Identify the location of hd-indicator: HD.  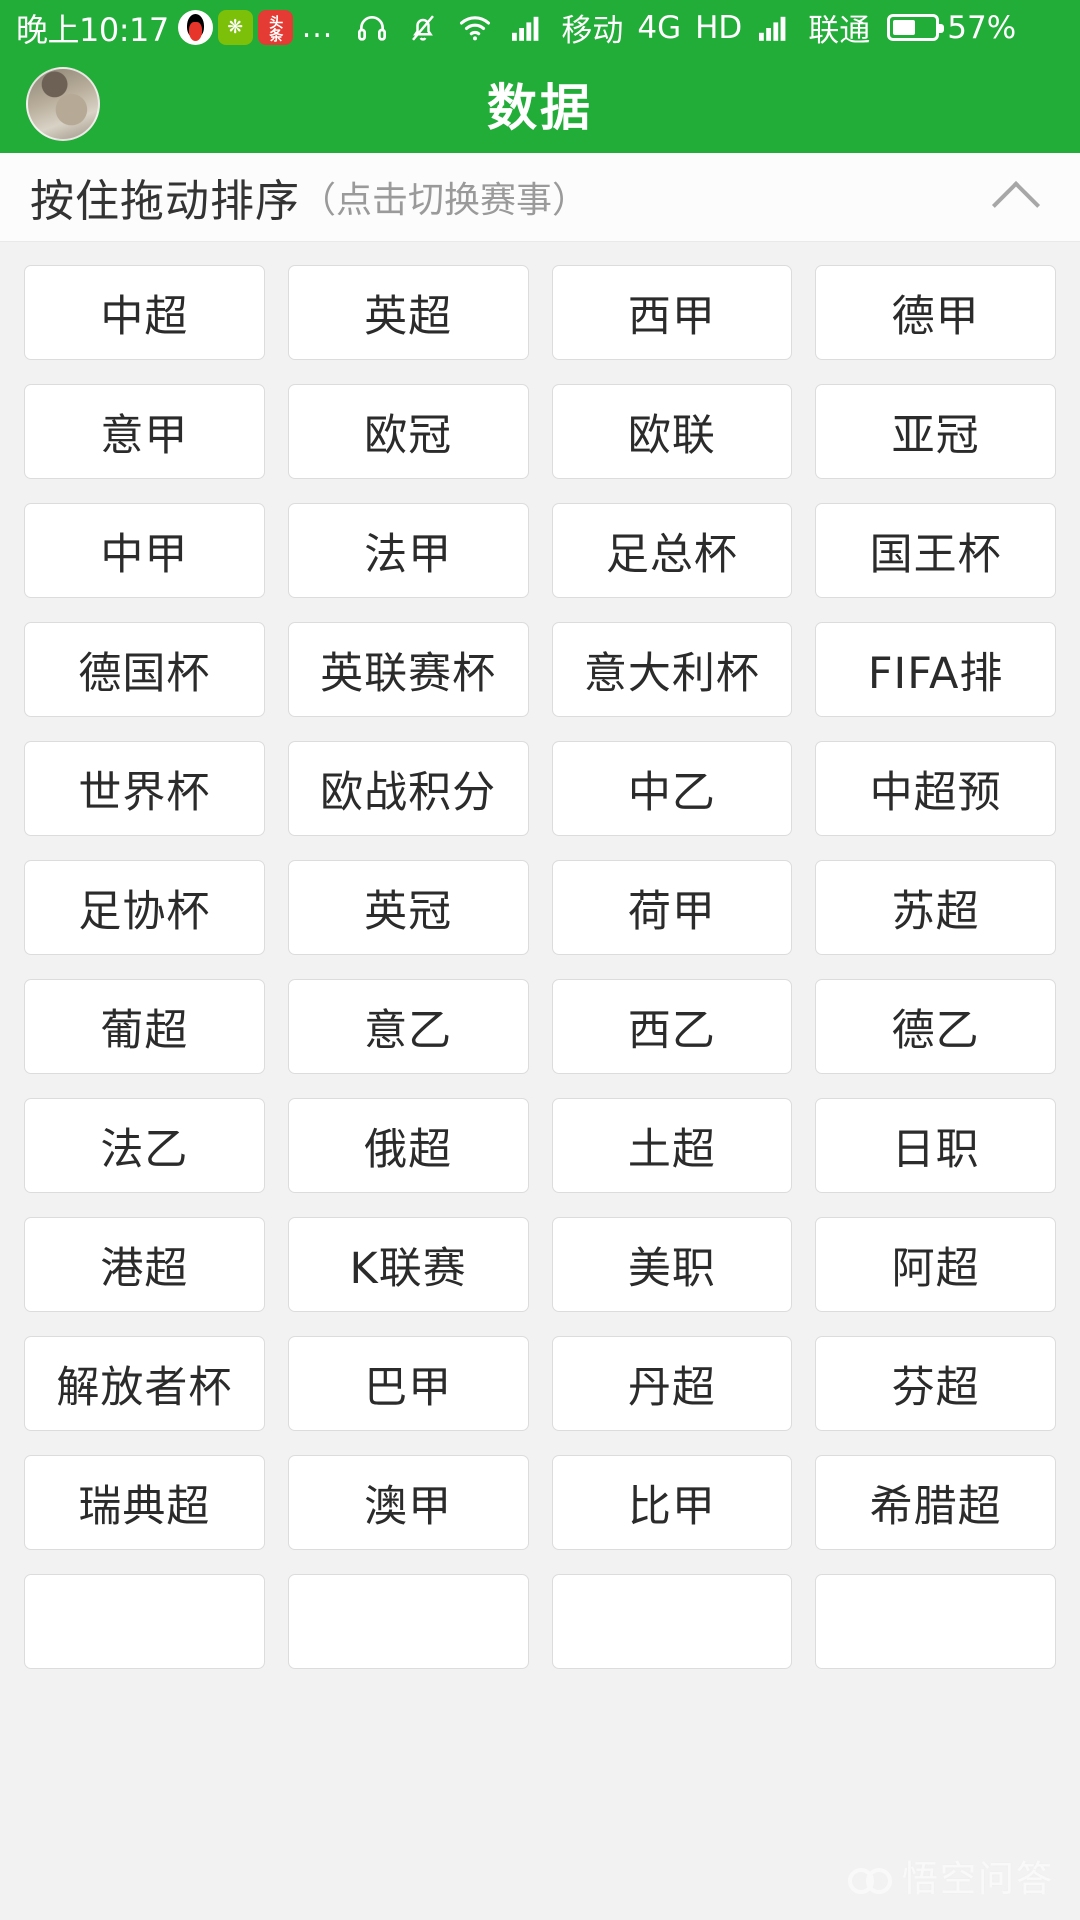
(719, 27).